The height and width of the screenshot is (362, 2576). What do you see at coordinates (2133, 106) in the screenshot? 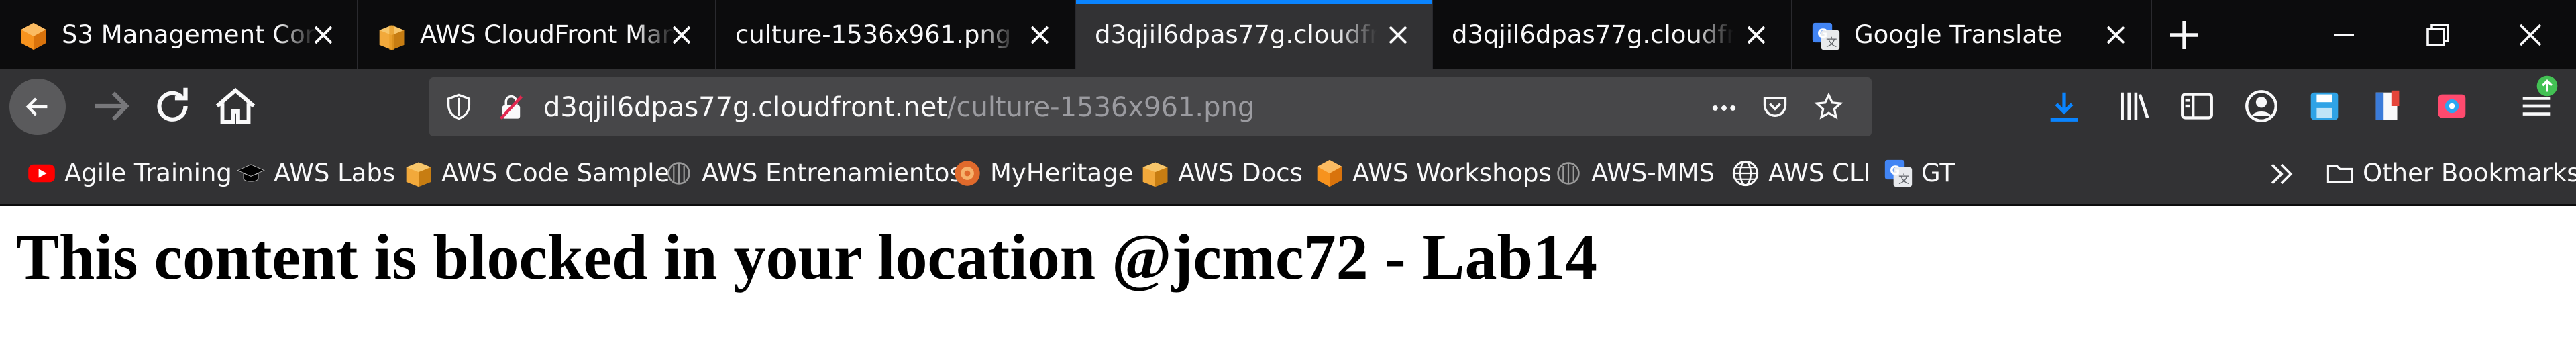
I see `library-icon` at bounding box center [2133, 106].